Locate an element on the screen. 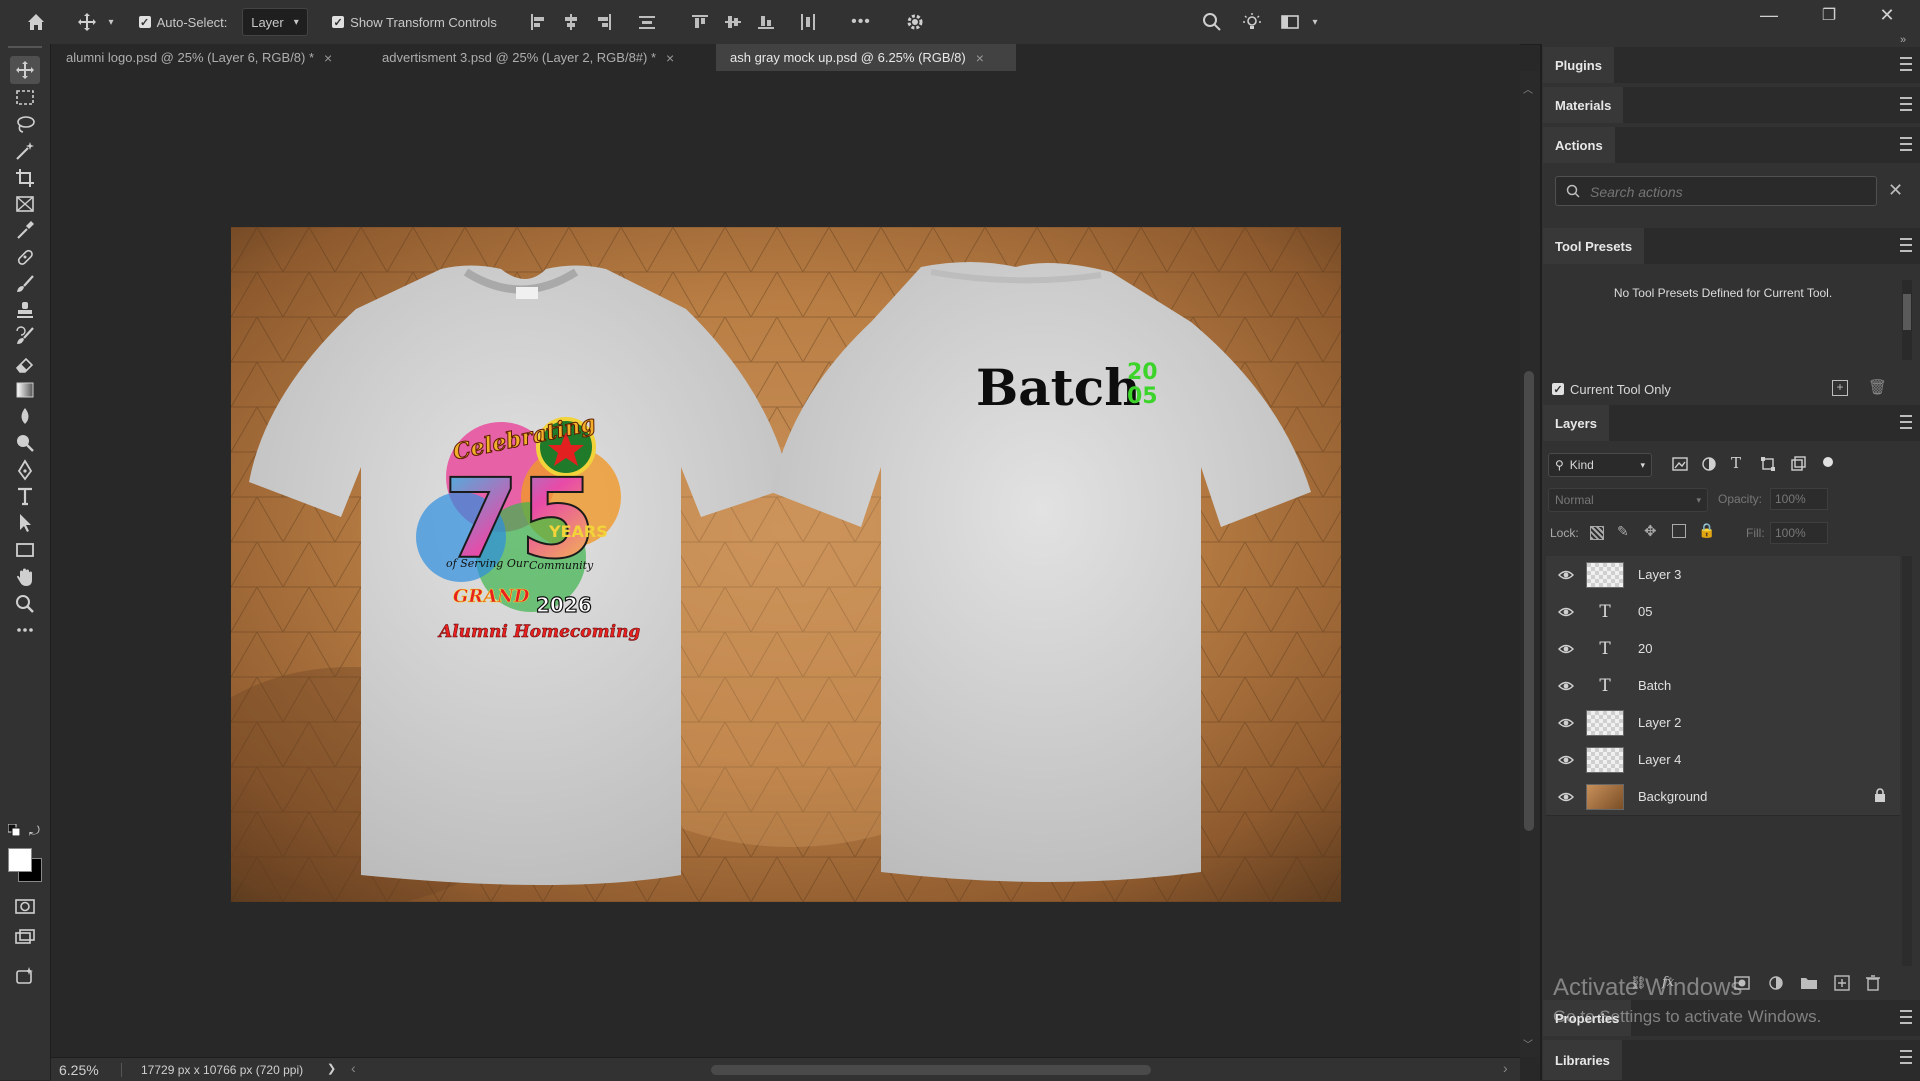 This screenshot has width=1920, height=1081. new-group-folder-icon is located at coordinates (1810, 985).